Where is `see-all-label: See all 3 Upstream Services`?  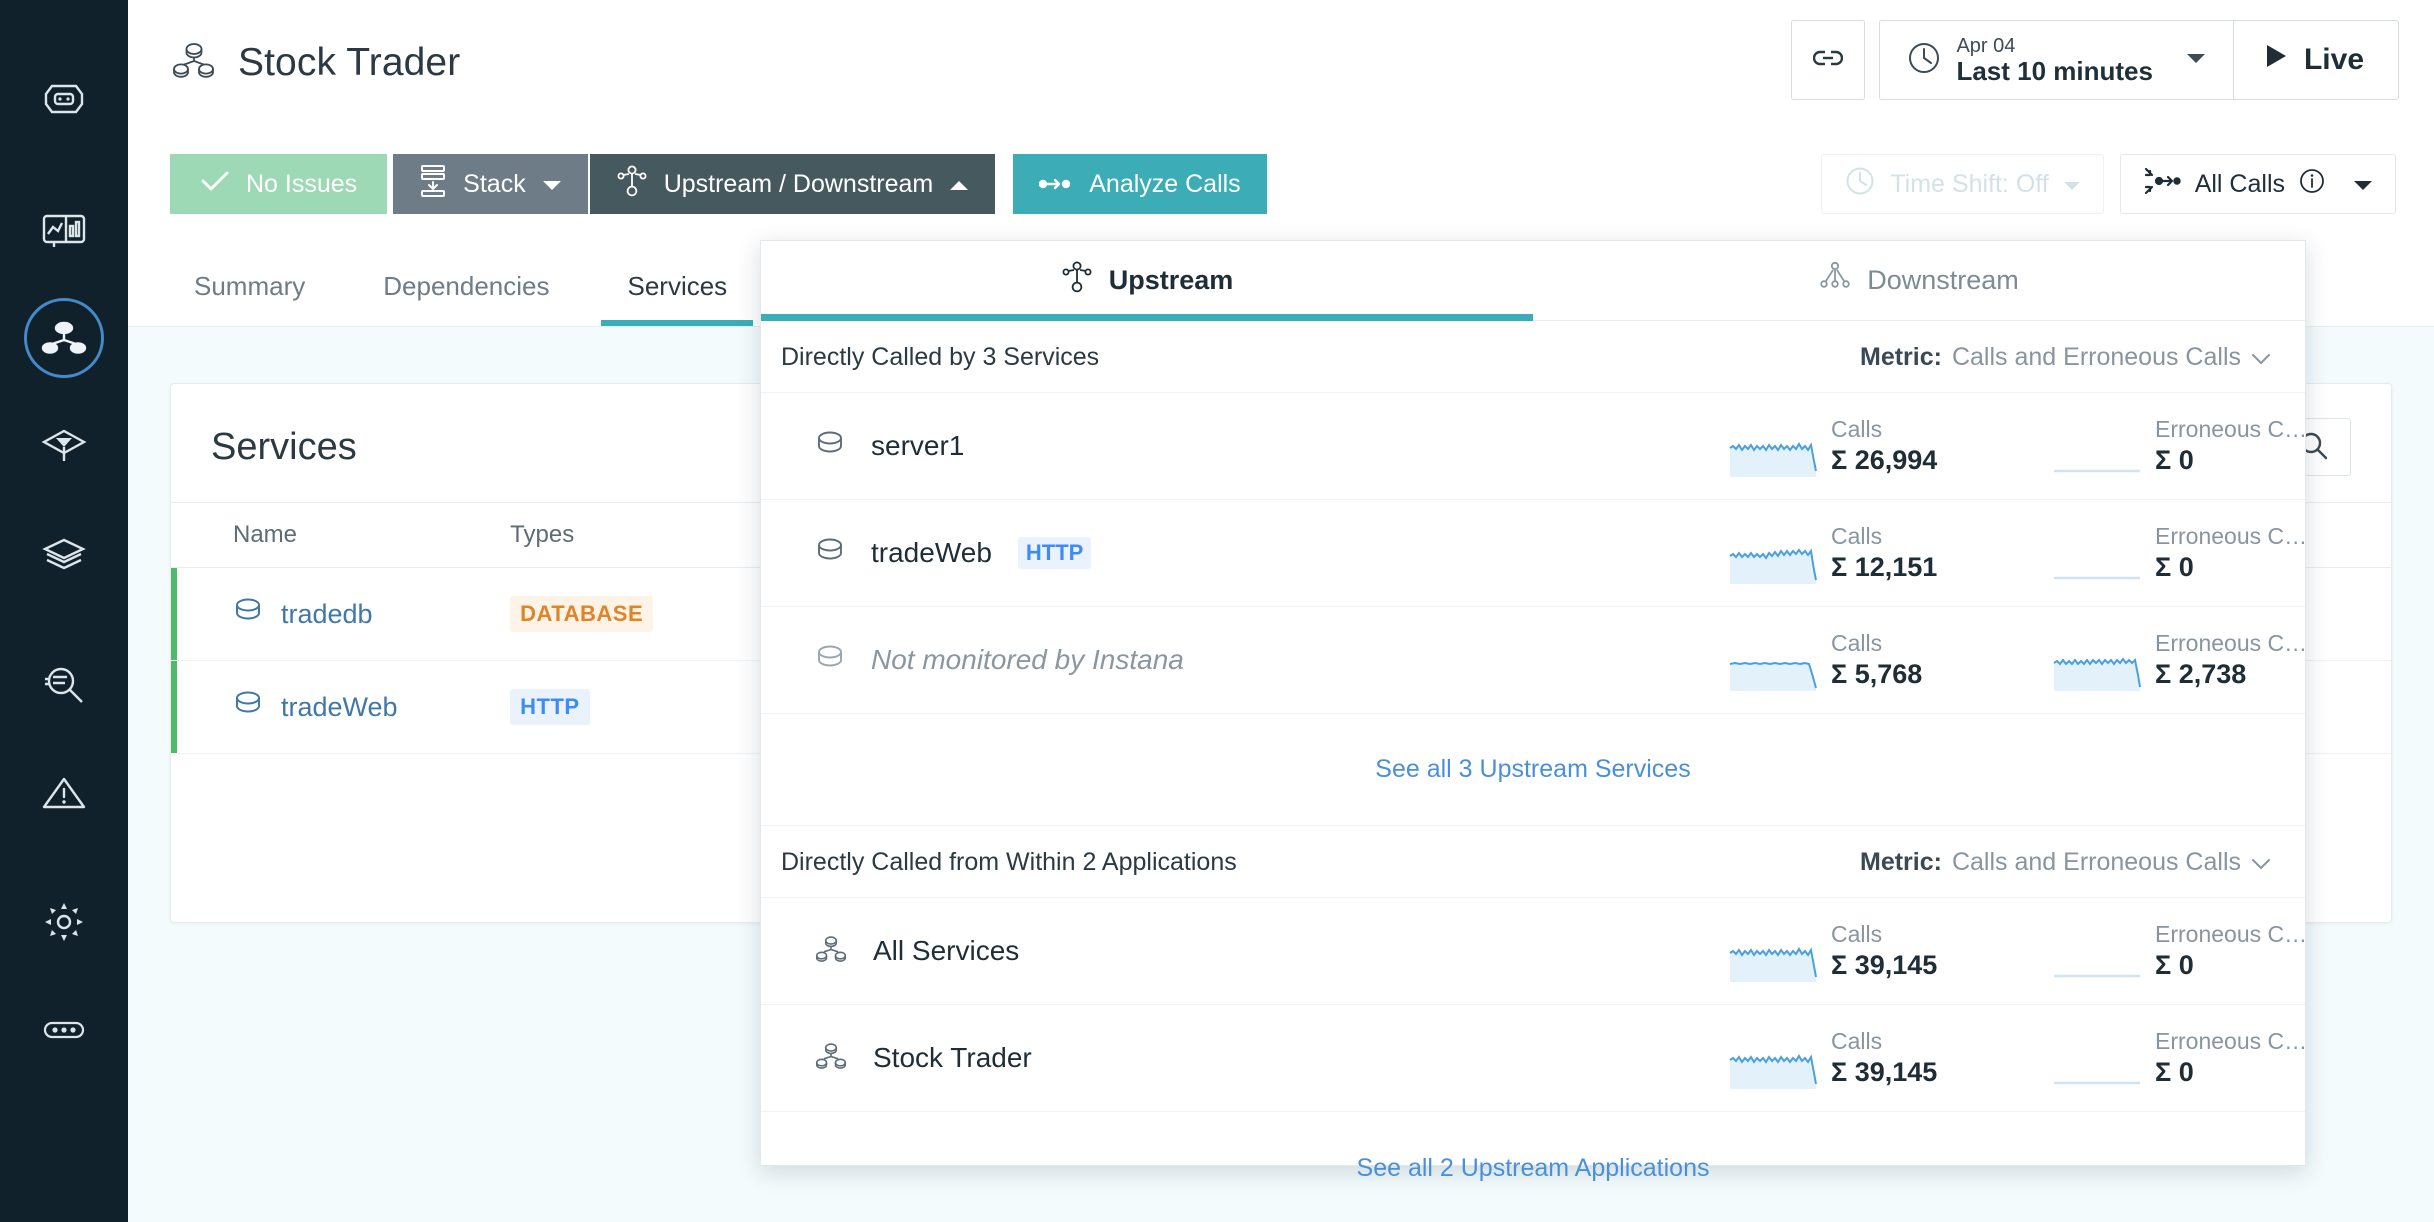
see-all-label: See all 3 Upstream Services is located at coordinates (1533, 769).